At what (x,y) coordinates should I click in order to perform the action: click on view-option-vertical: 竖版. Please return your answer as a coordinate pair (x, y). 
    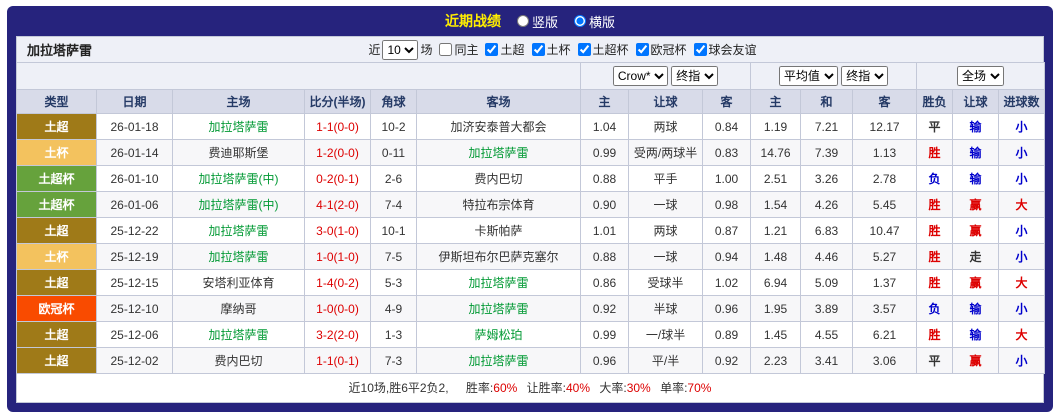
    Looking at the image, I should click on (537, 21).